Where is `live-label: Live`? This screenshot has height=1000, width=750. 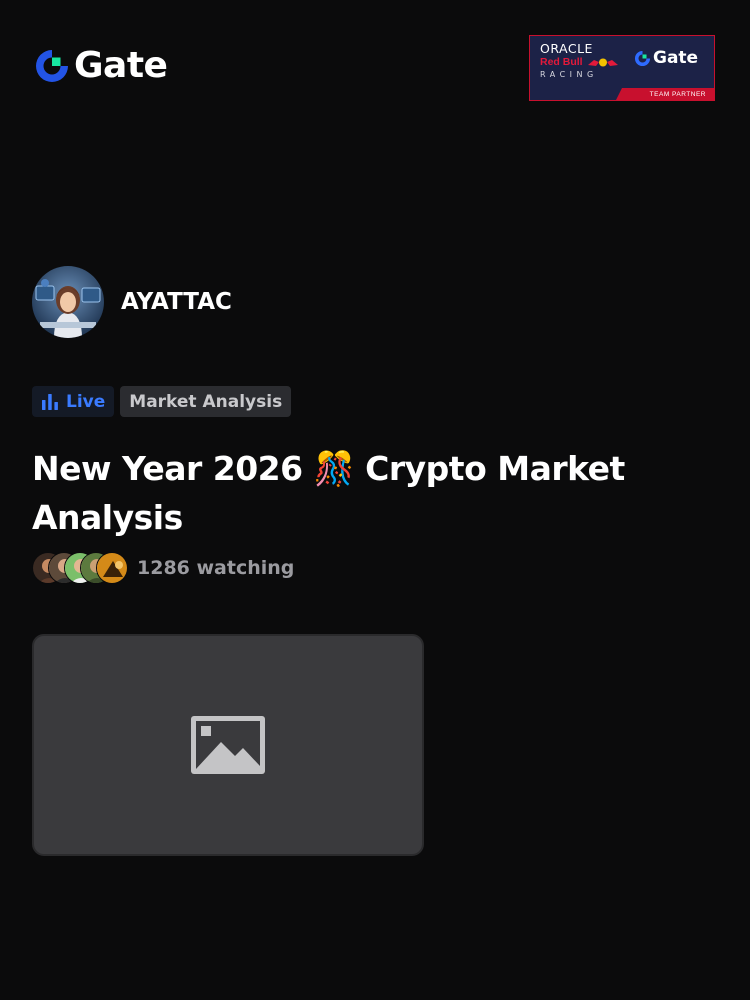
live-label: Live is located at coordinates (86, 401).